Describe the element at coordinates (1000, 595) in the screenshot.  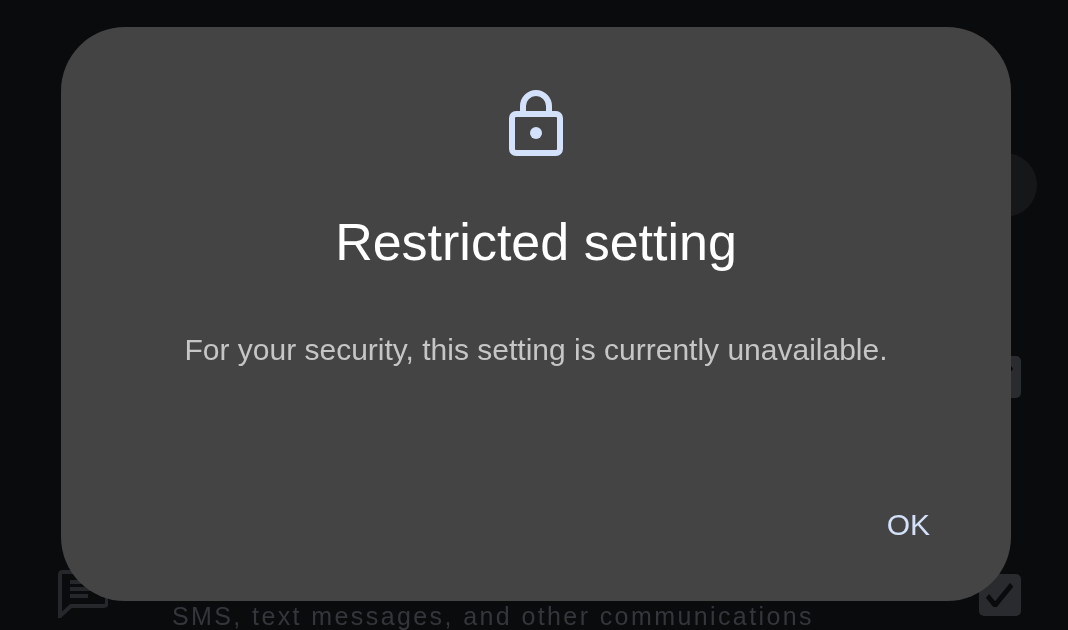
I see `check-icon` at that location.